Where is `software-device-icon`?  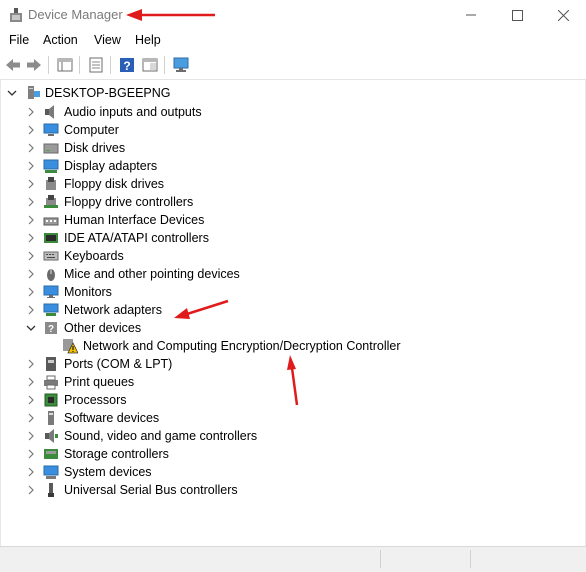 software-device-icon is located at coordinates (51, 418).